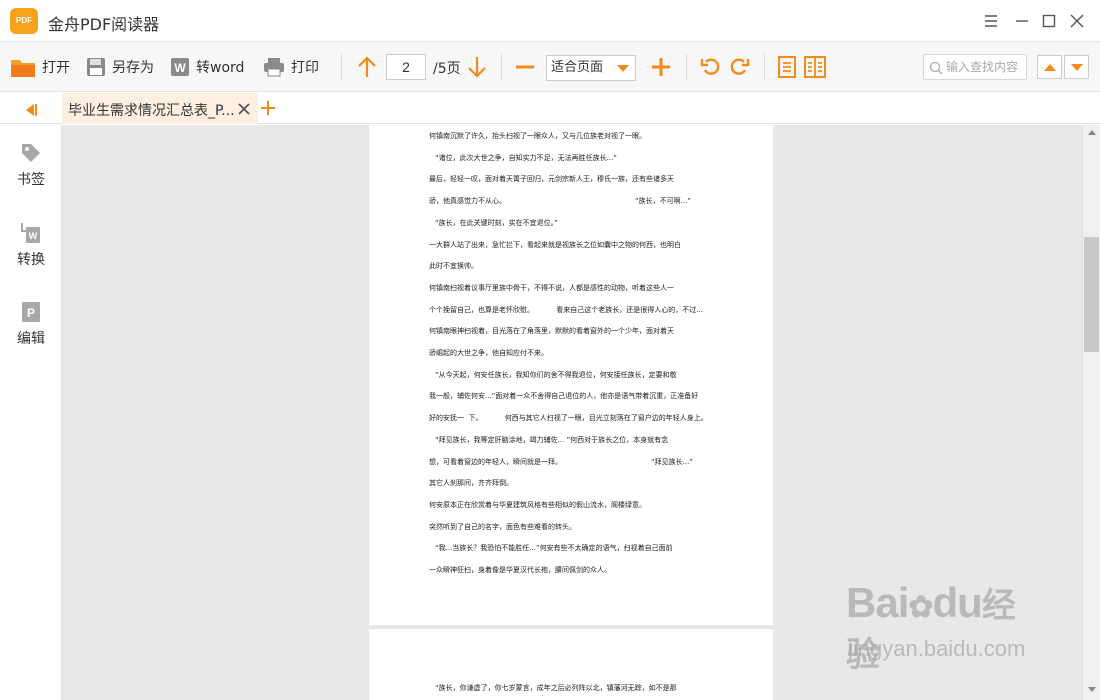  Describe the element at coordinates (710, 66) in the screenshot. I see `rotate-left-icon` at that location.